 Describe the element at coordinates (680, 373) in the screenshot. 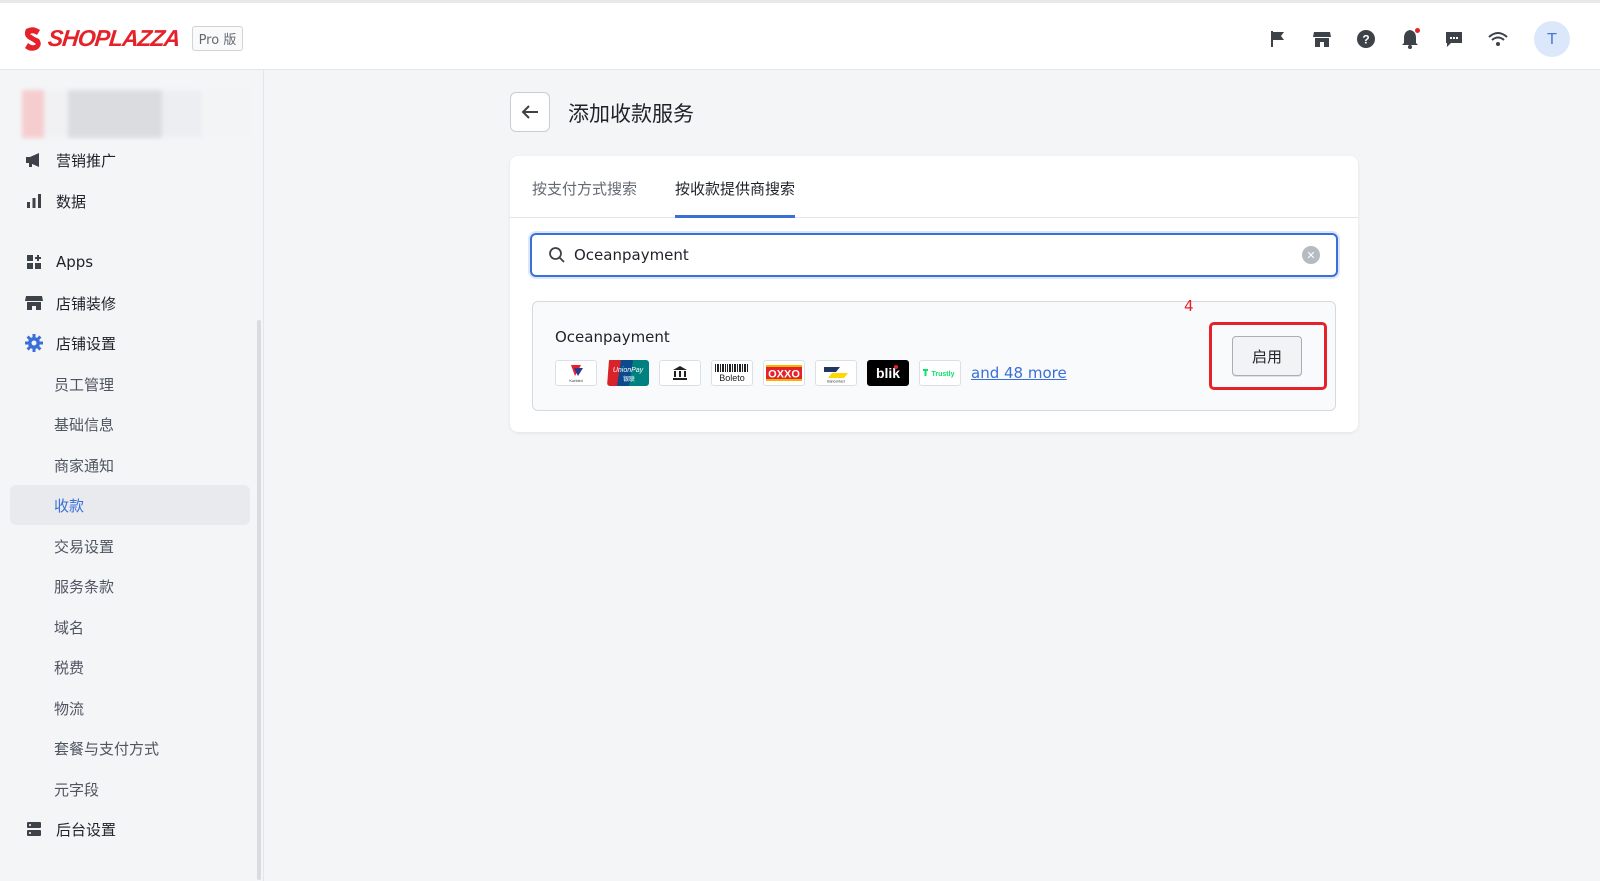

I see `bank-icon` at that location.